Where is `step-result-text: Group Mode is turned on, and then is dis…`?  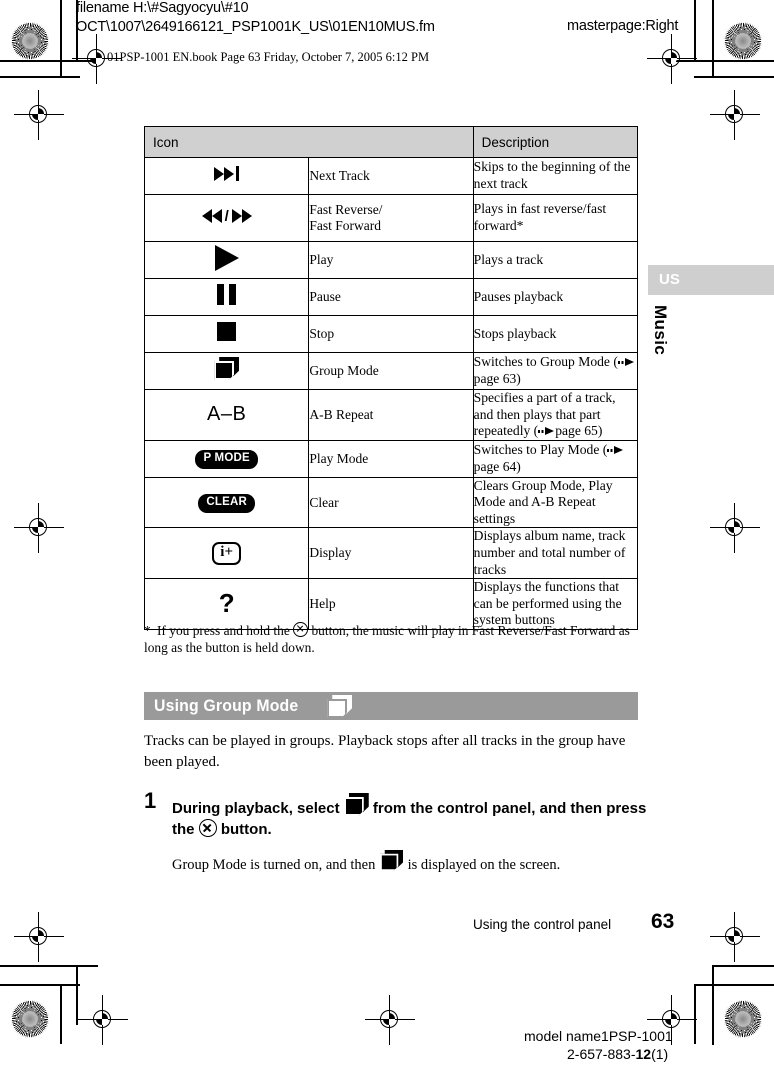
step-result-text: Group Mode is turned on, and then is dis… is located at coordinates (411, 860).